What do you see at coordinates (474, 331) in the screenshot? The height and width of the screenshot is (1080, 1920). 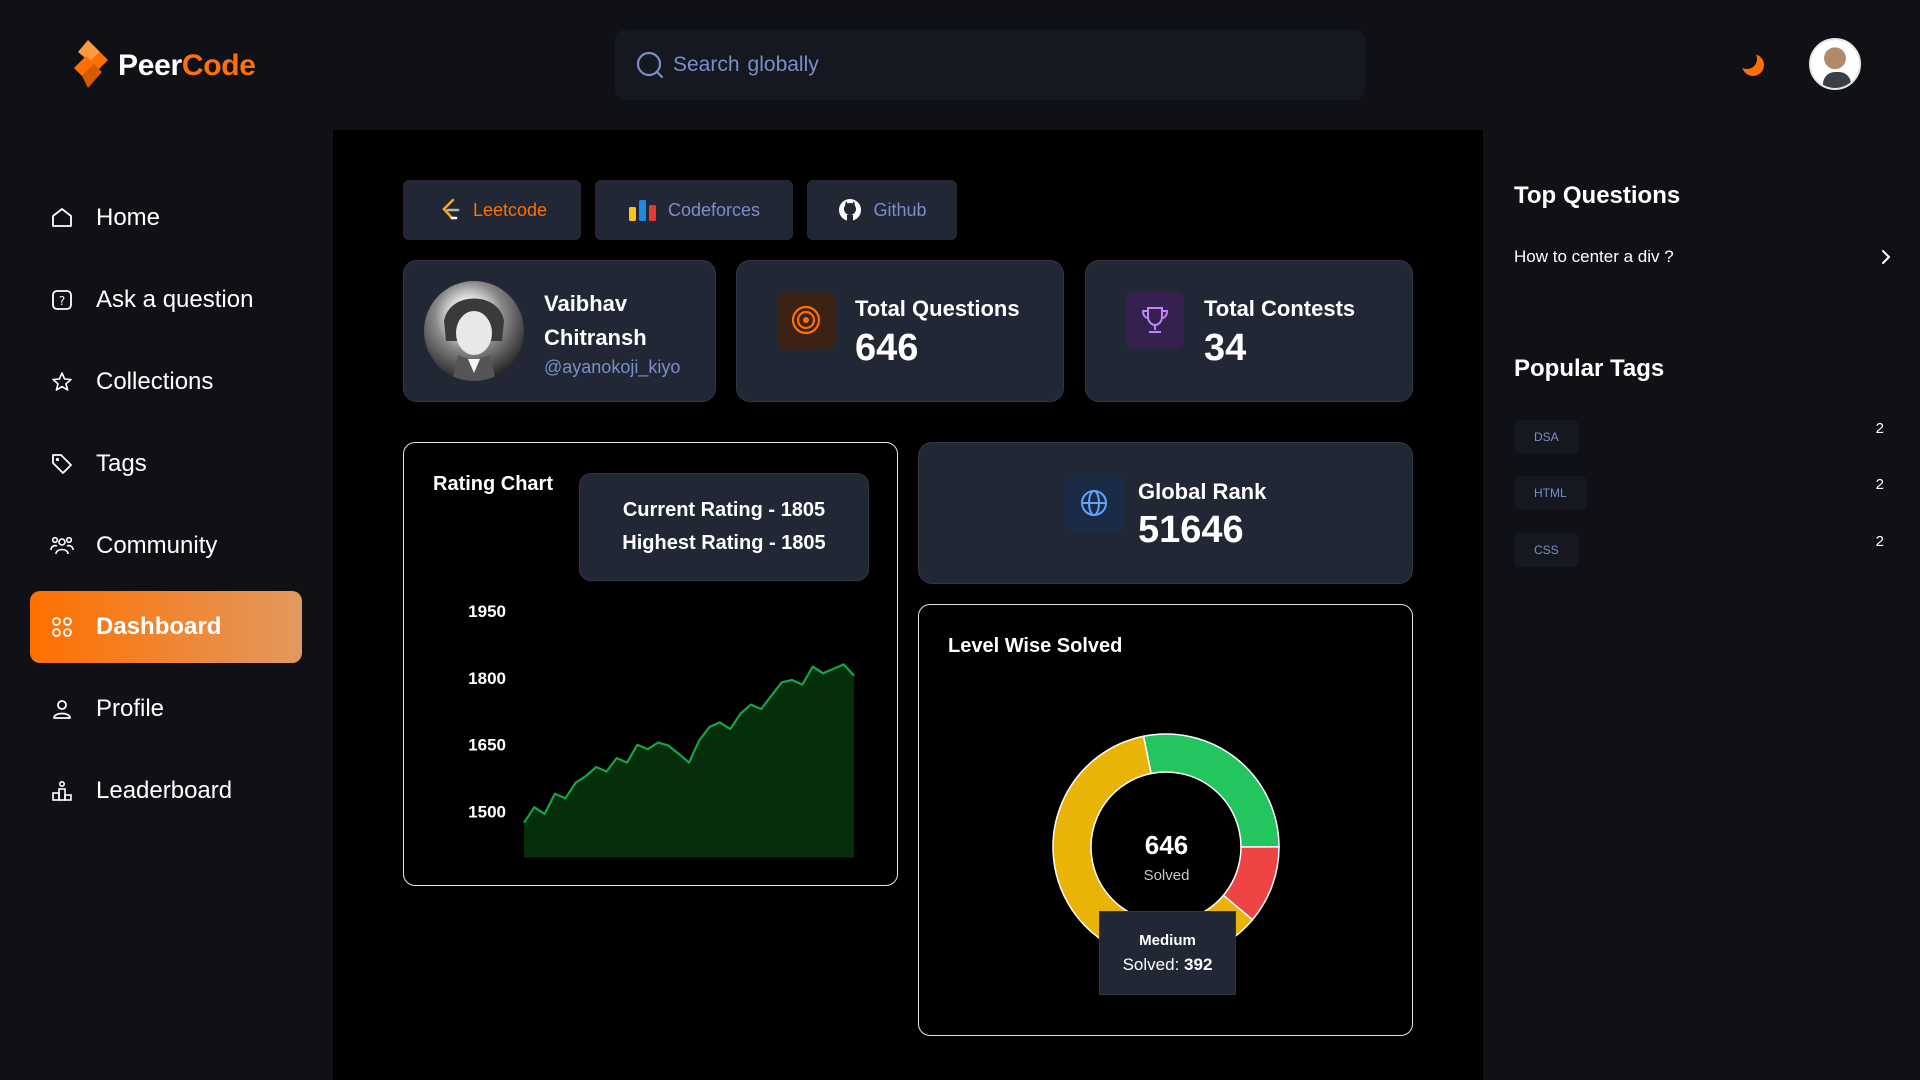 I see `profile-avatar` at bounding box center [474, 331].